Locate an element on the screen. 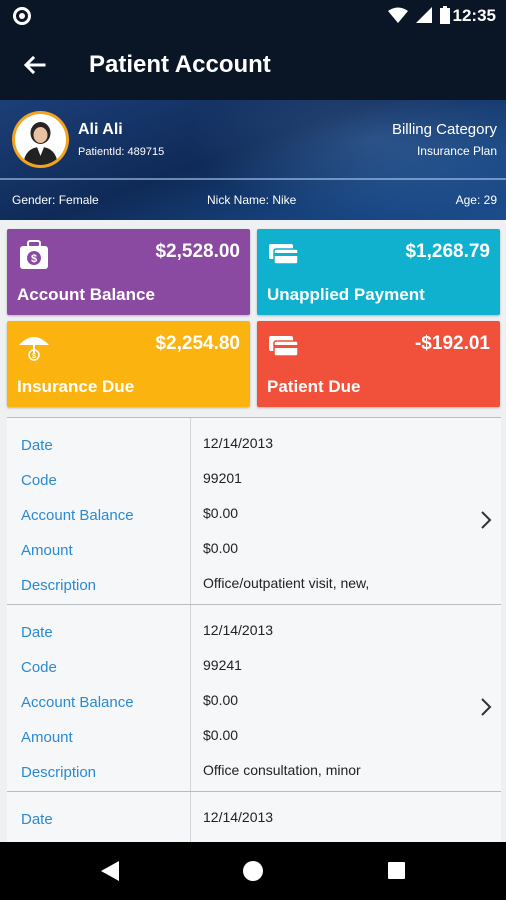 Image resolution: width=506 pixels, height=900 pixels. billing-category: Billing Category is located at coordinates (444, 129).